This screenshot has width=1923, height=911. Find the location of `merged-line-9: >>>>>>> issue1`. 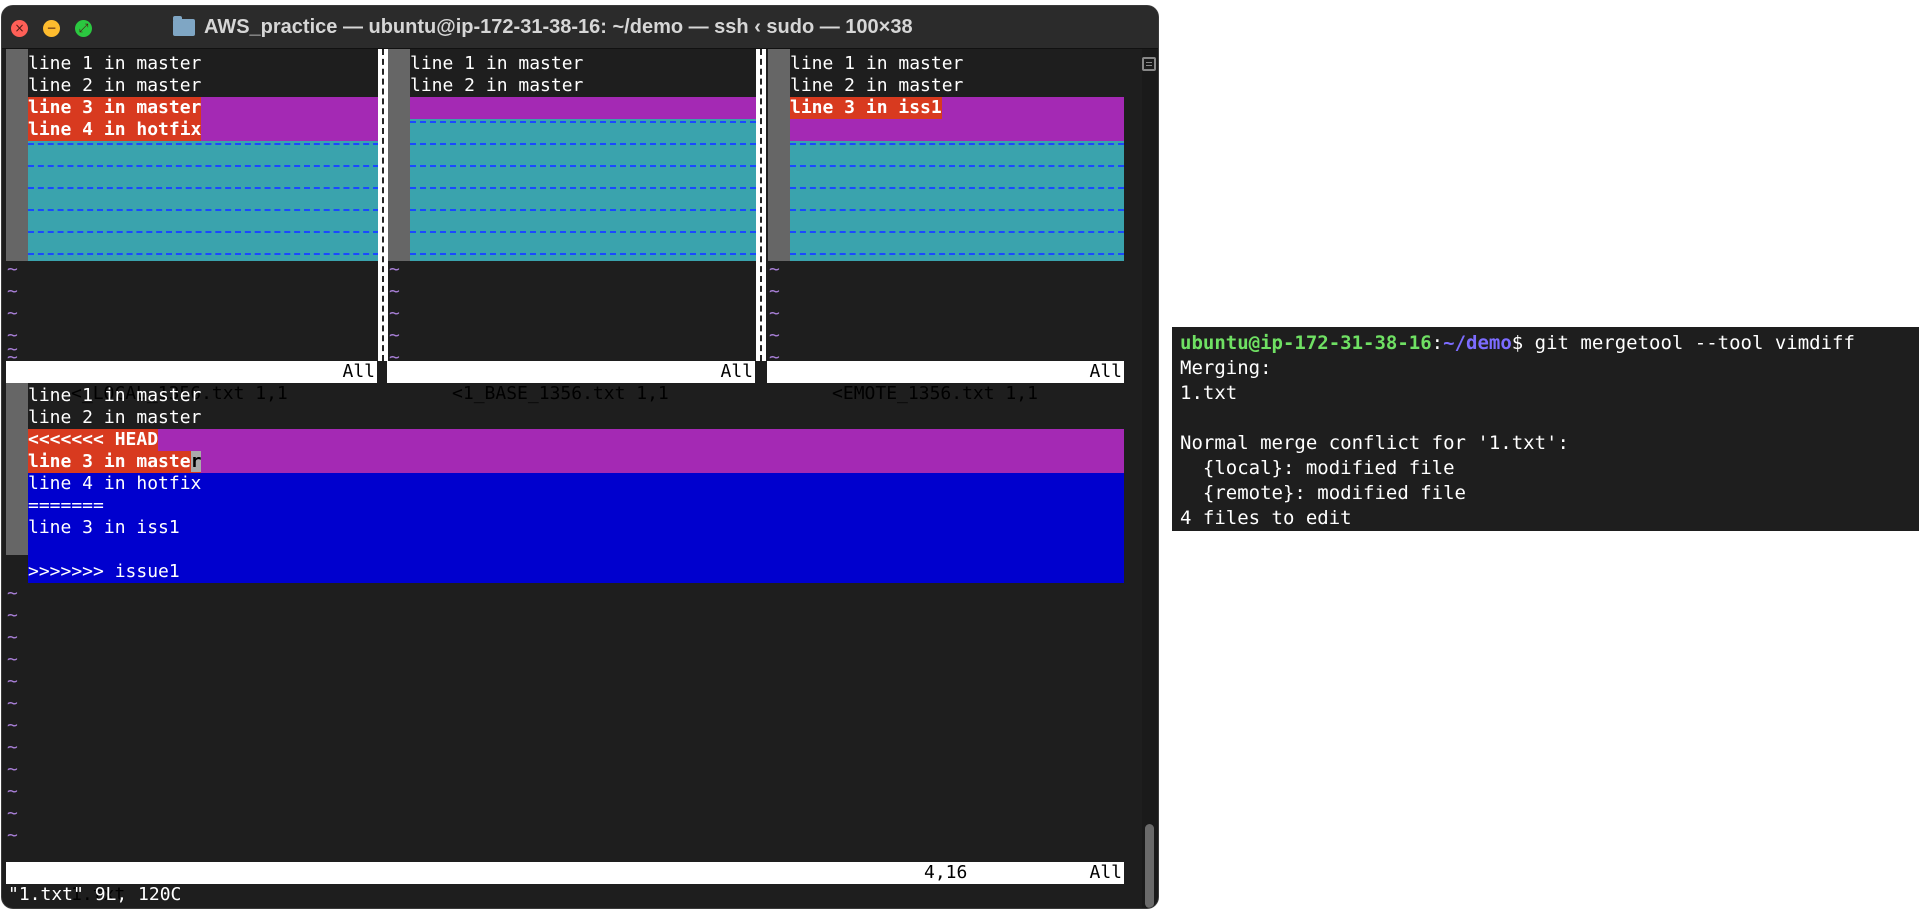

merged-line-9: >>>>>>> issue1 is located at coordinates (576, 572).